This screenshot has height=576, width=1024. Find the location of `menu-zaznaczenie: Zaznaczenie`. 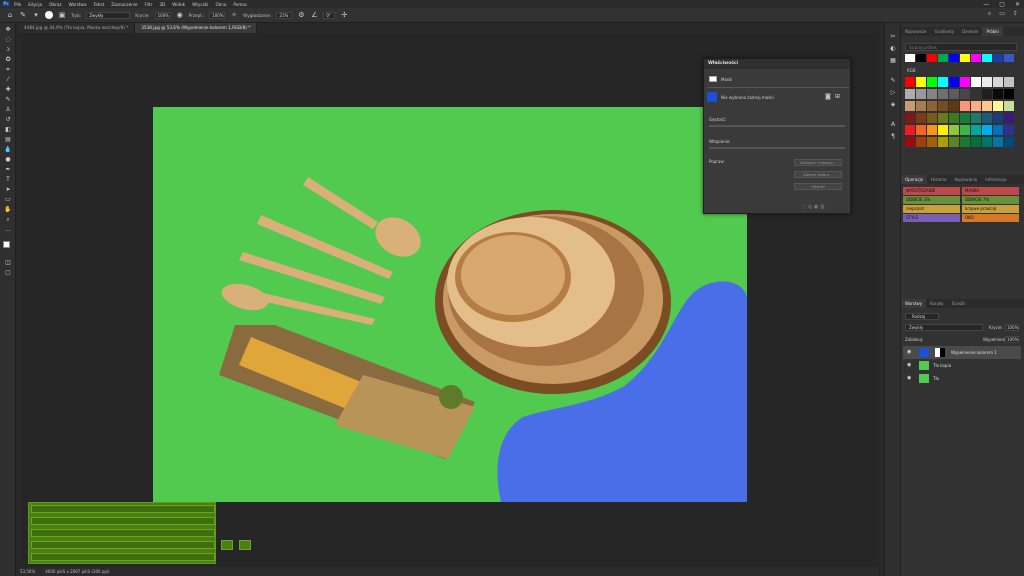

menu-zaznaczenie: Zaznaczenie is located at coordinates (124, 4).